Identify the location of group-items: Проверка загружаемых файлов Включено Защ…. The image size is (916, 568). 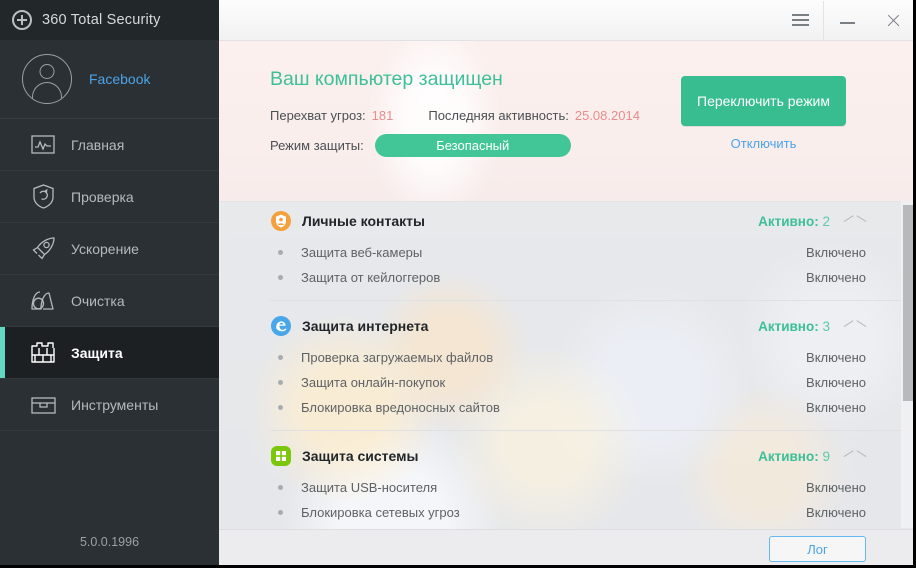
(593, 385).